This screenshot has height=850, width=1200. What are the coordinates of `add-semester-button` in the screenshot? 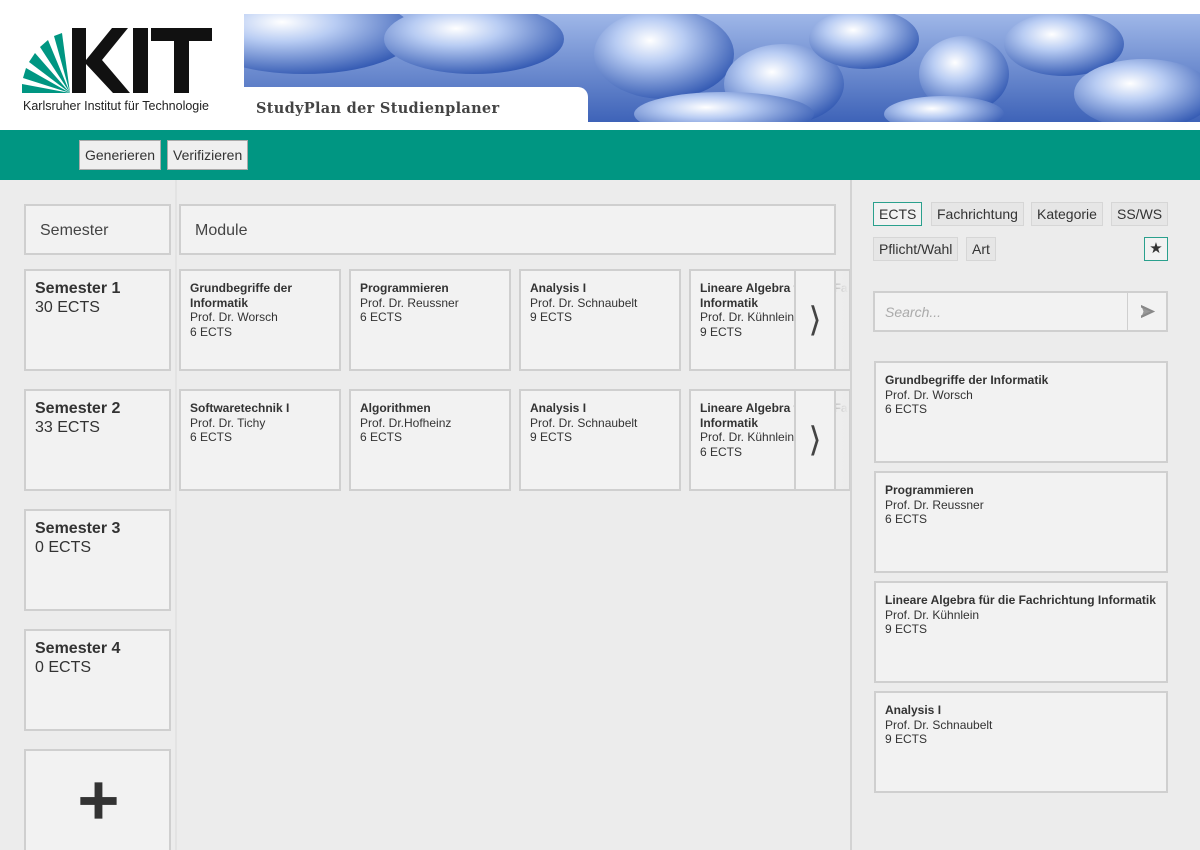 It's located at (97, 799).